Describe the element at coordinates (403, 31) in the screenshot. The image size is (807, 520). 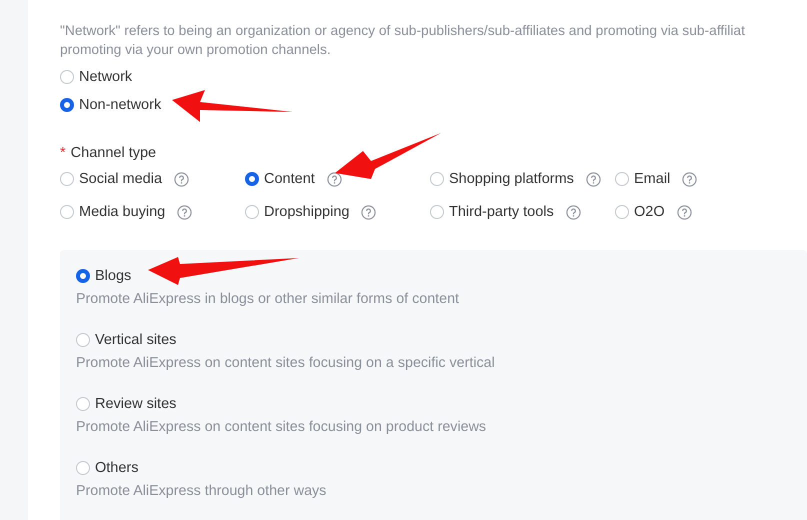
I see `hint-text: "Network" refers to being an organization or agency of sub-publishers/sub-affiliates and promoting via sub-affiliat` at that location.